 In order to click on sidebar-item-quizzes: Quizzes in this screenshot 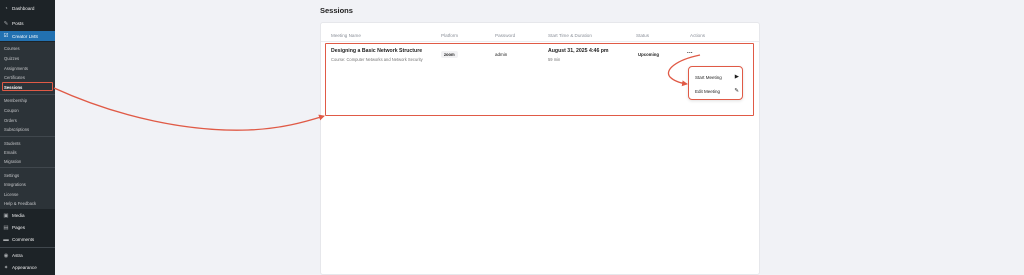, I will do `click(27, 58)`.